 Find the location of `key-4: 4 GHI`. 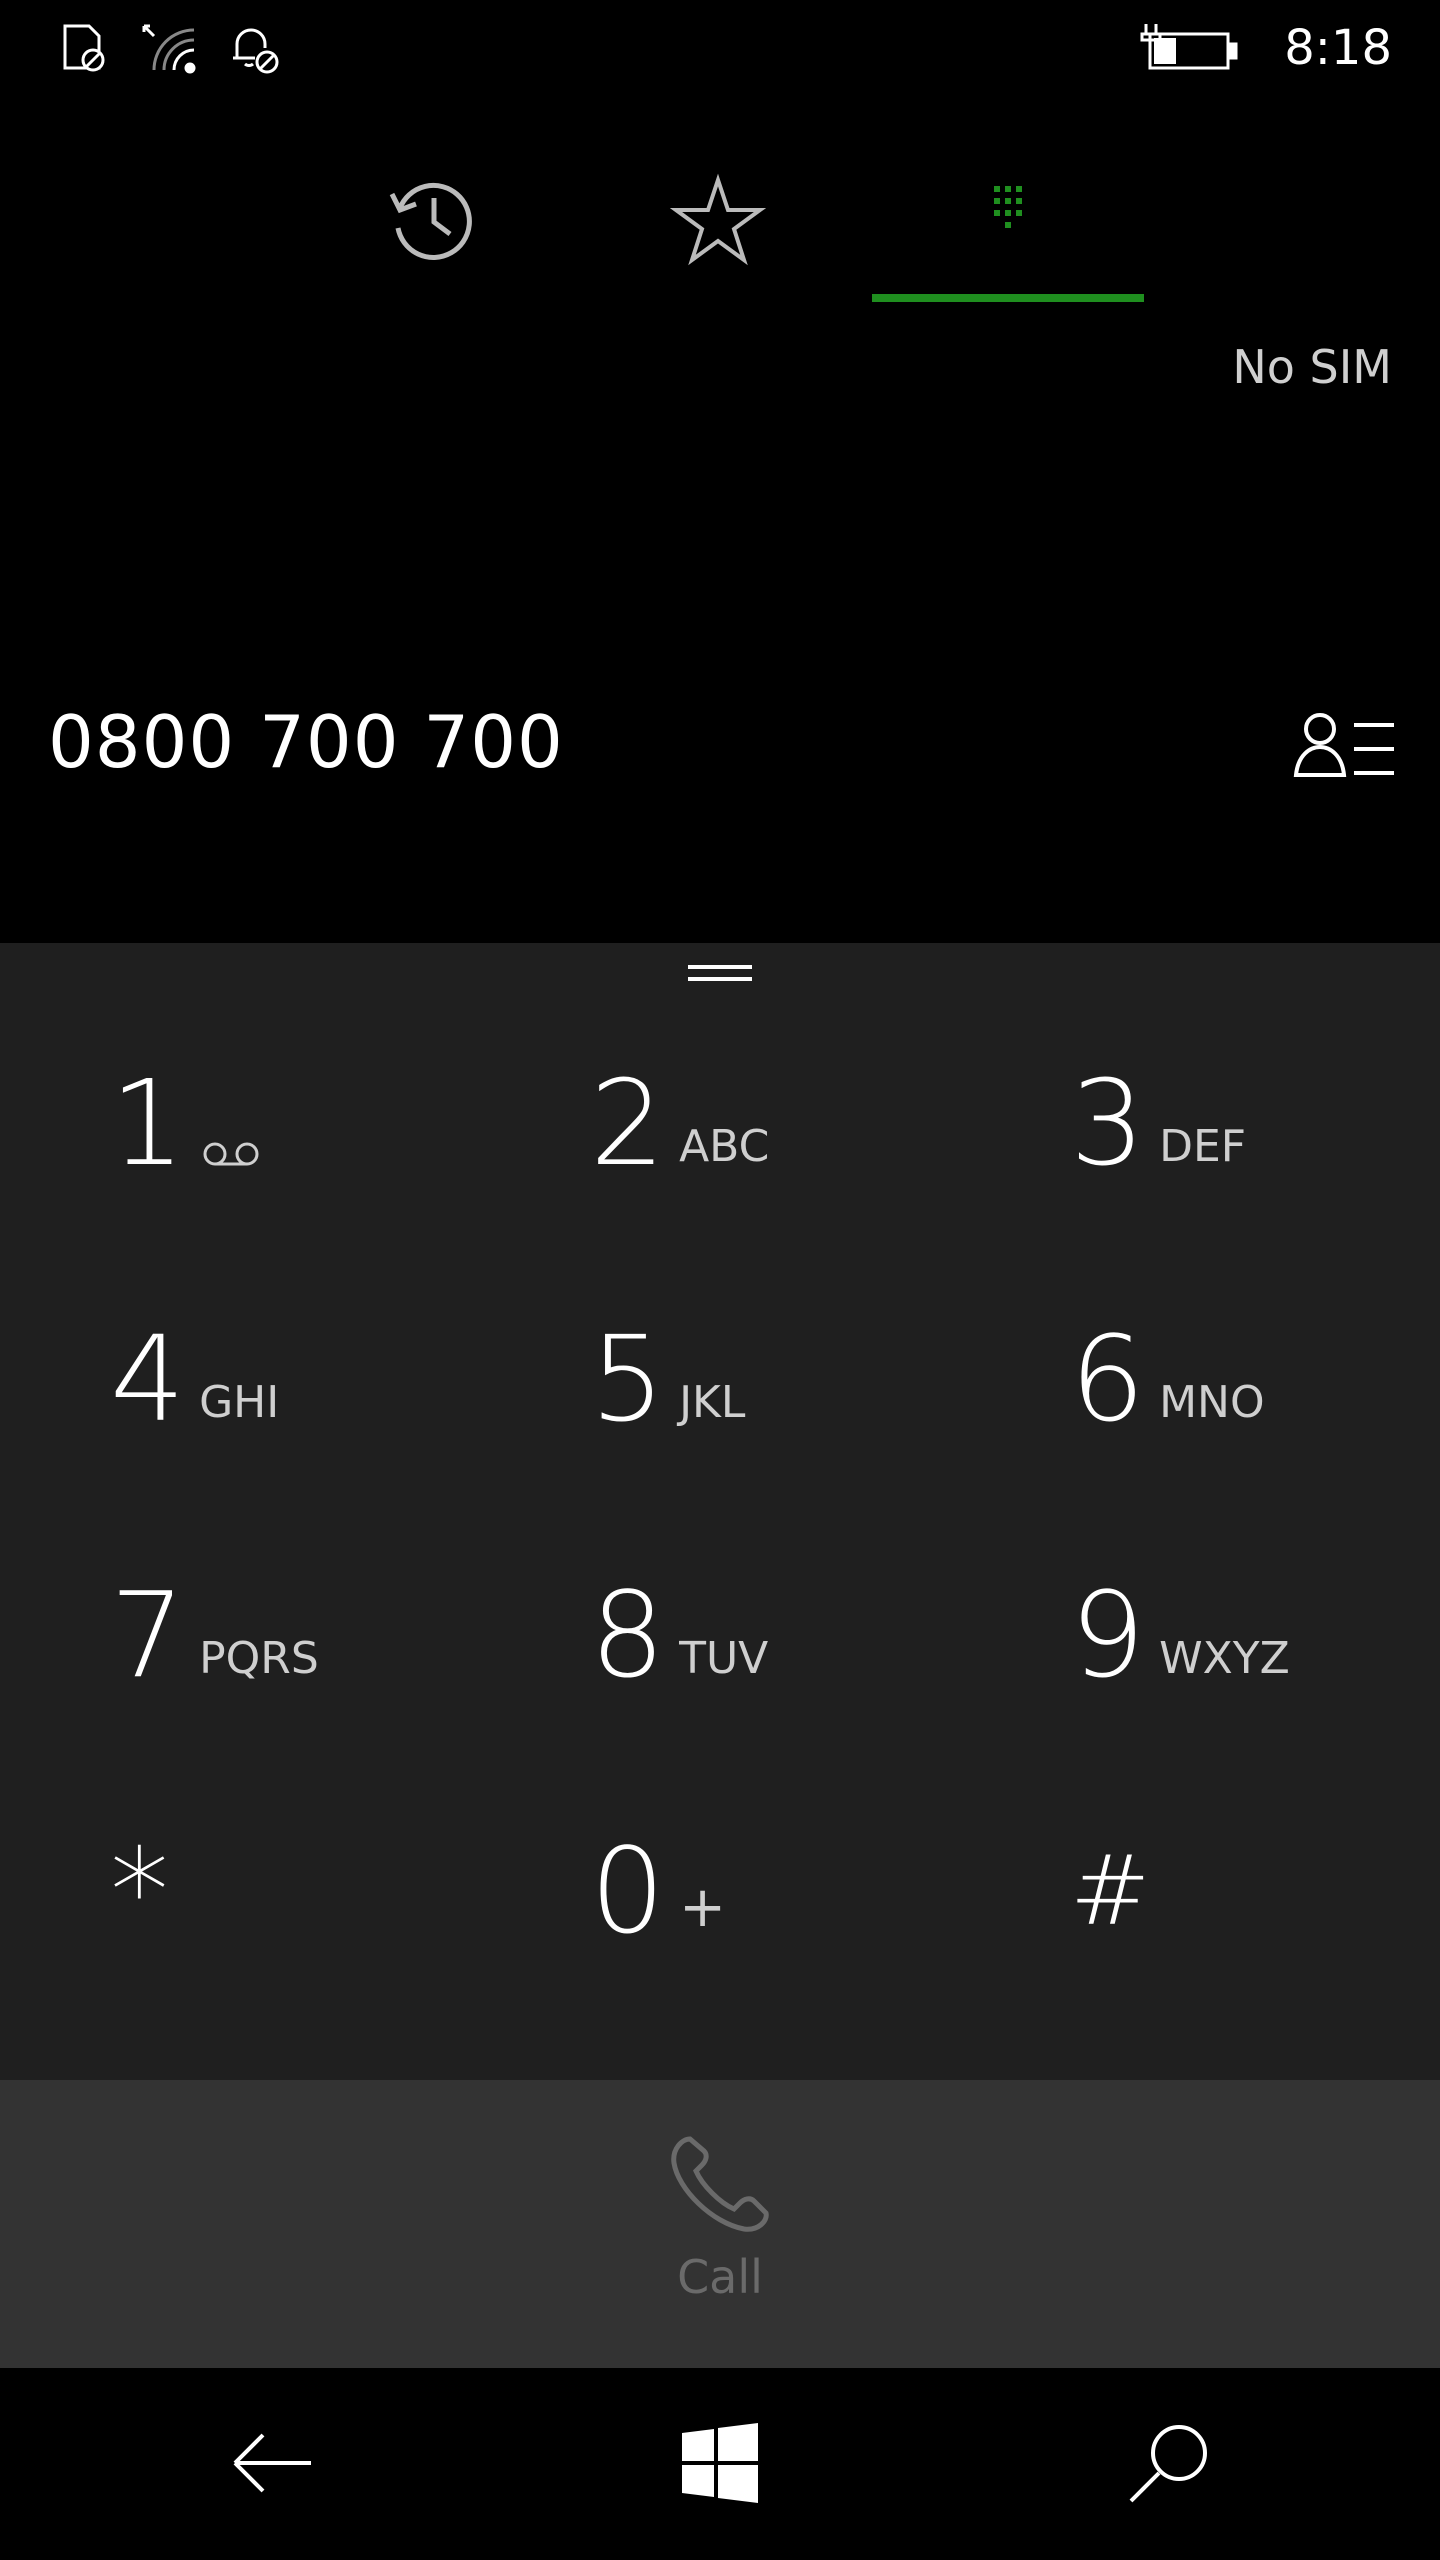

key-4: 4 GHI is located at coordinates (240, 1379).